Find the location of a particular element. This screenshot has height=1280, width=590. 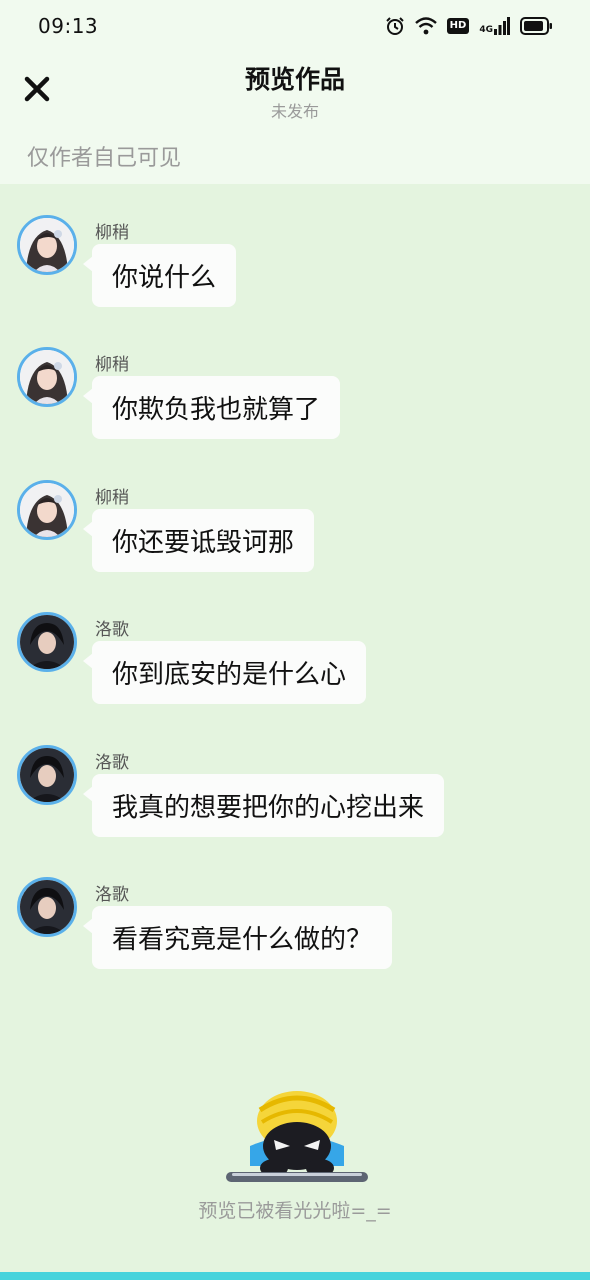

signal-icon: 4G is located at coordinates (494, 26).